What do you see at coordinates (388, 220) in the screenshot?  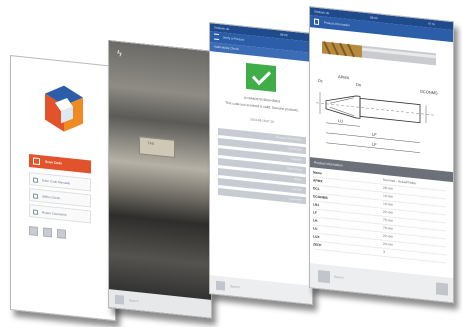 I see `row-value: 75 mm` at bounding box center [388, 220].